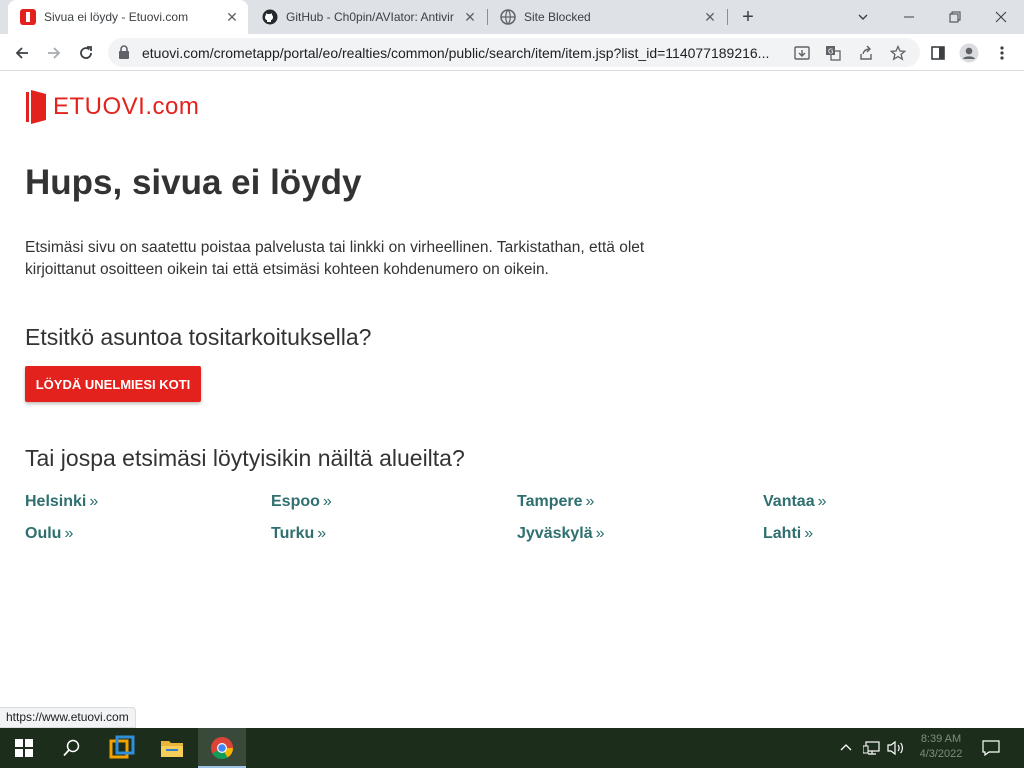  I want to click on minimize-icon, so click(909, 17).